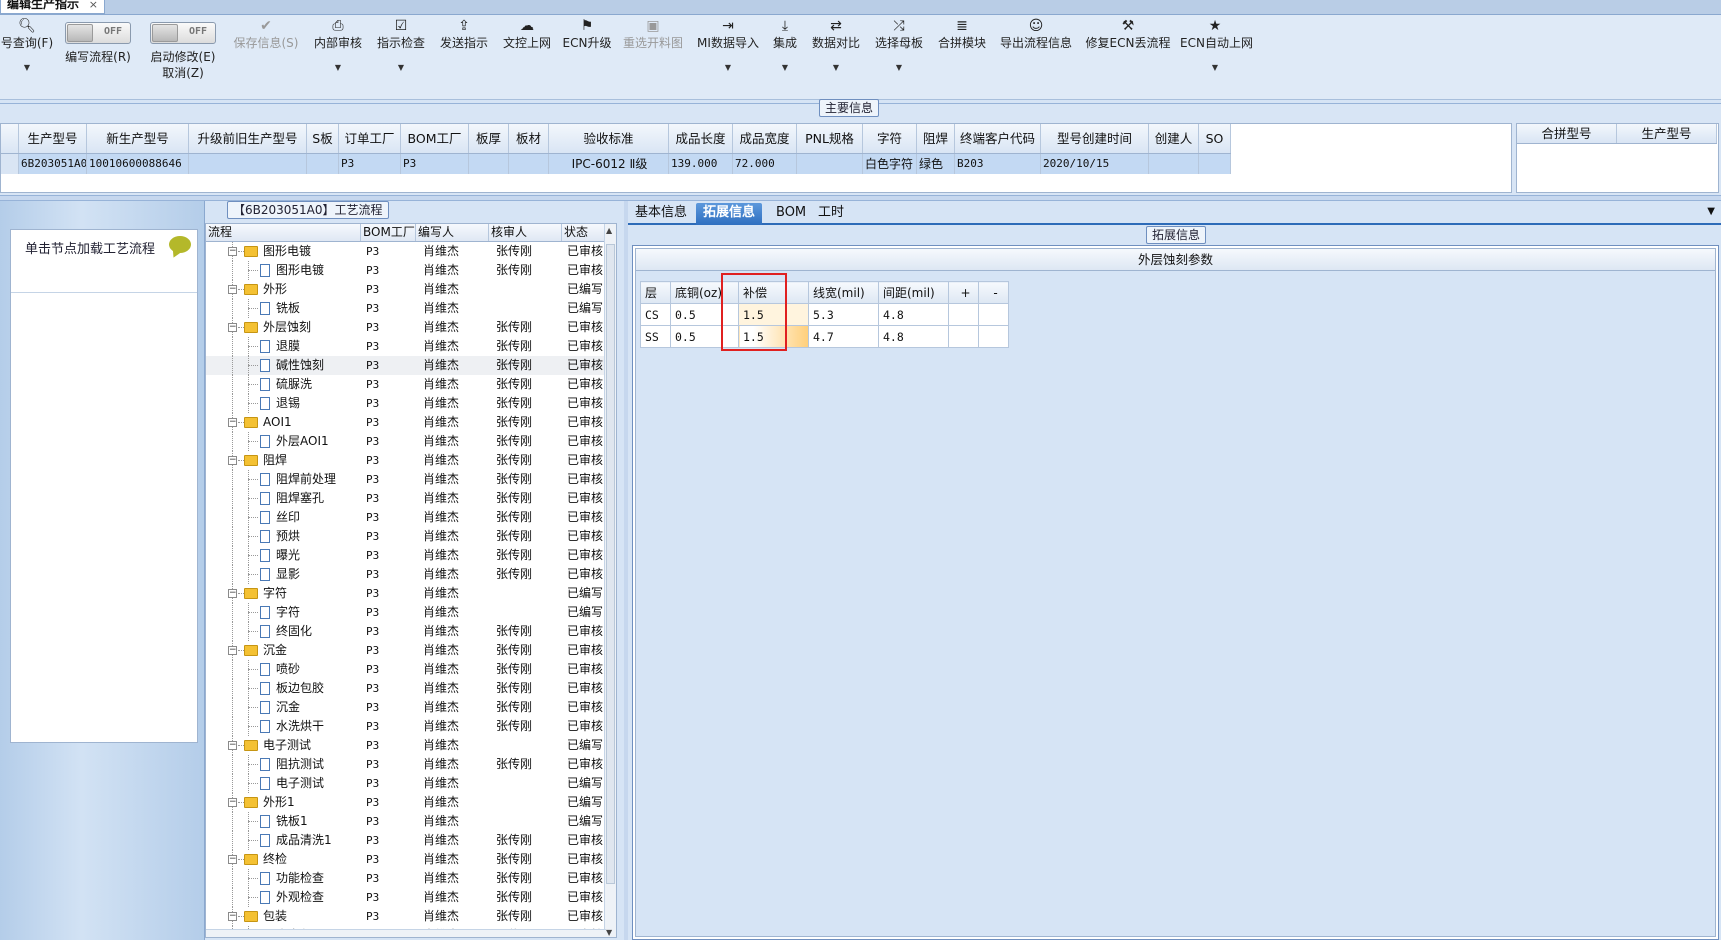 The height and width of the screenshot is (940, 1721). What do you see at coordinates (283, 612) in the screenshot?
I see `tree-node: 字符` at bounding box center [283, 612].